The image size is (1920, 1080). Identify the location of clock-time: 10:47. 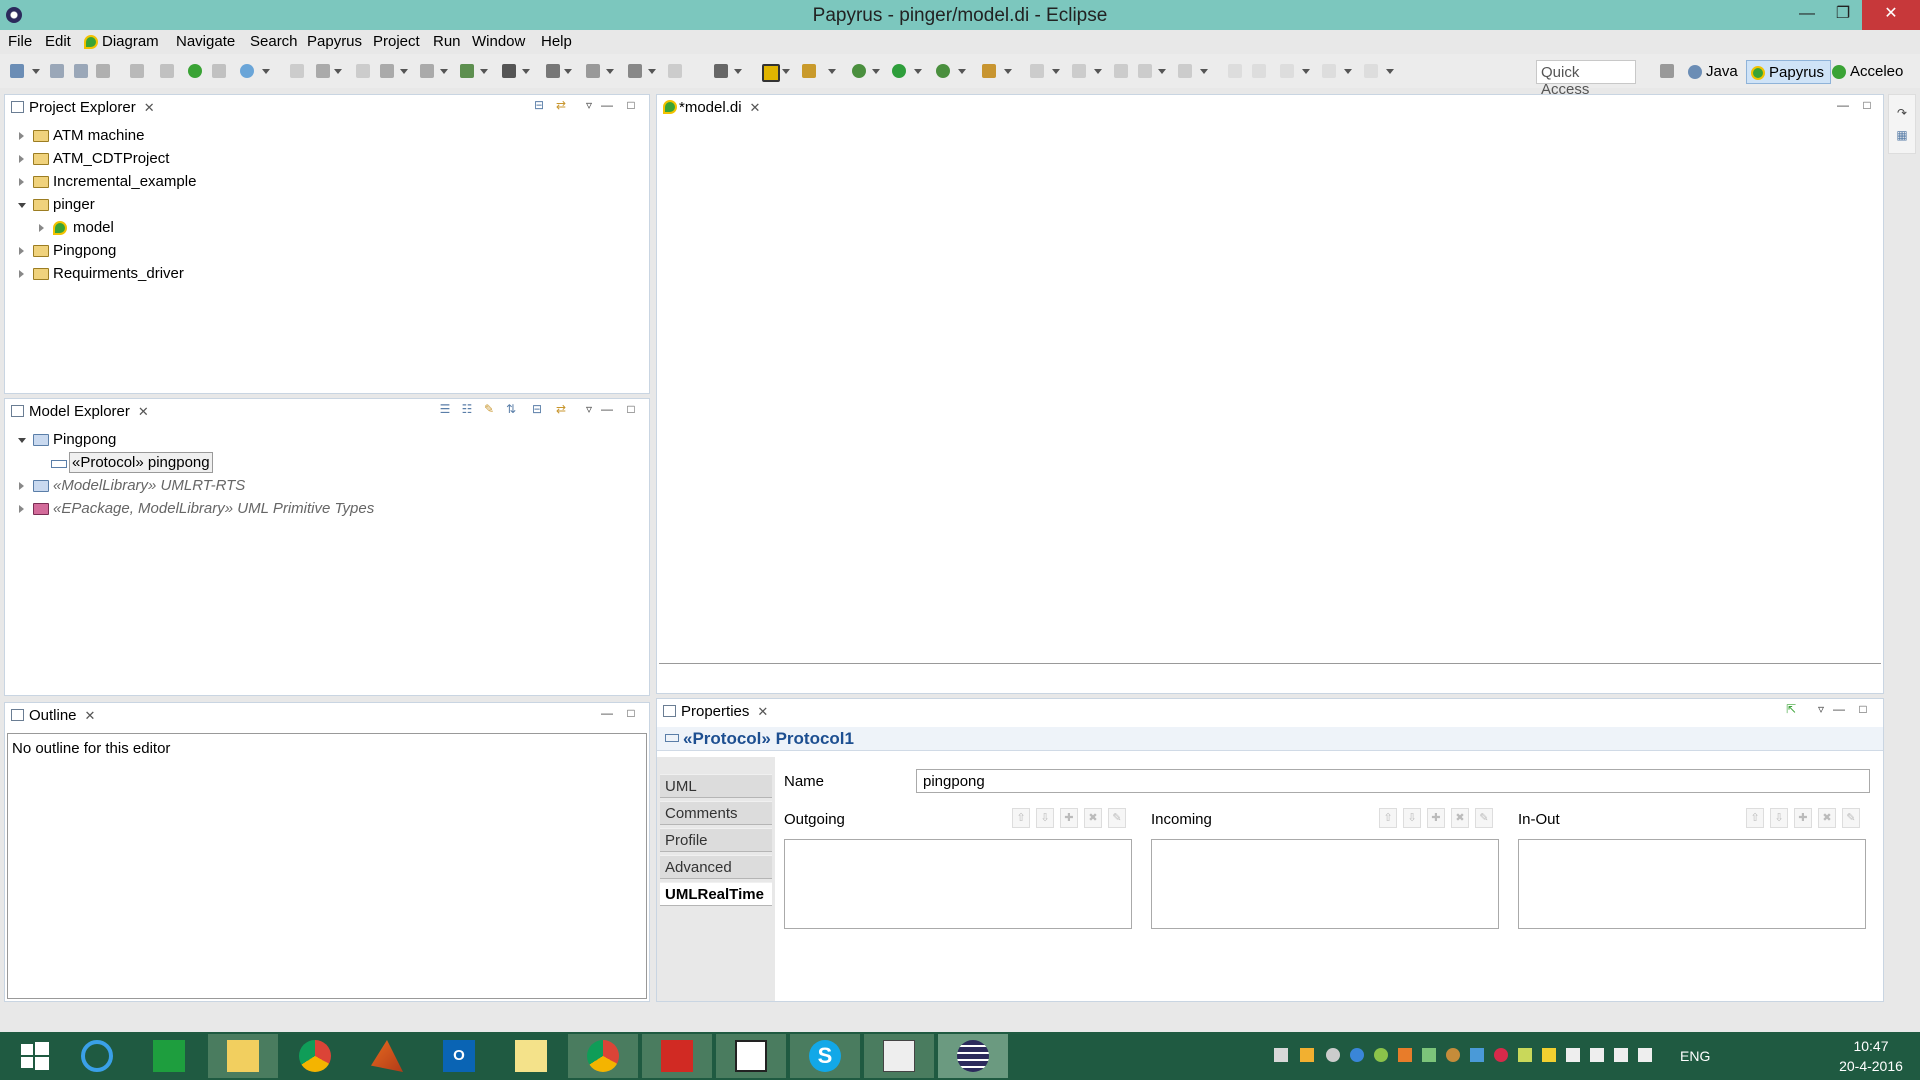
(1871, 1046).